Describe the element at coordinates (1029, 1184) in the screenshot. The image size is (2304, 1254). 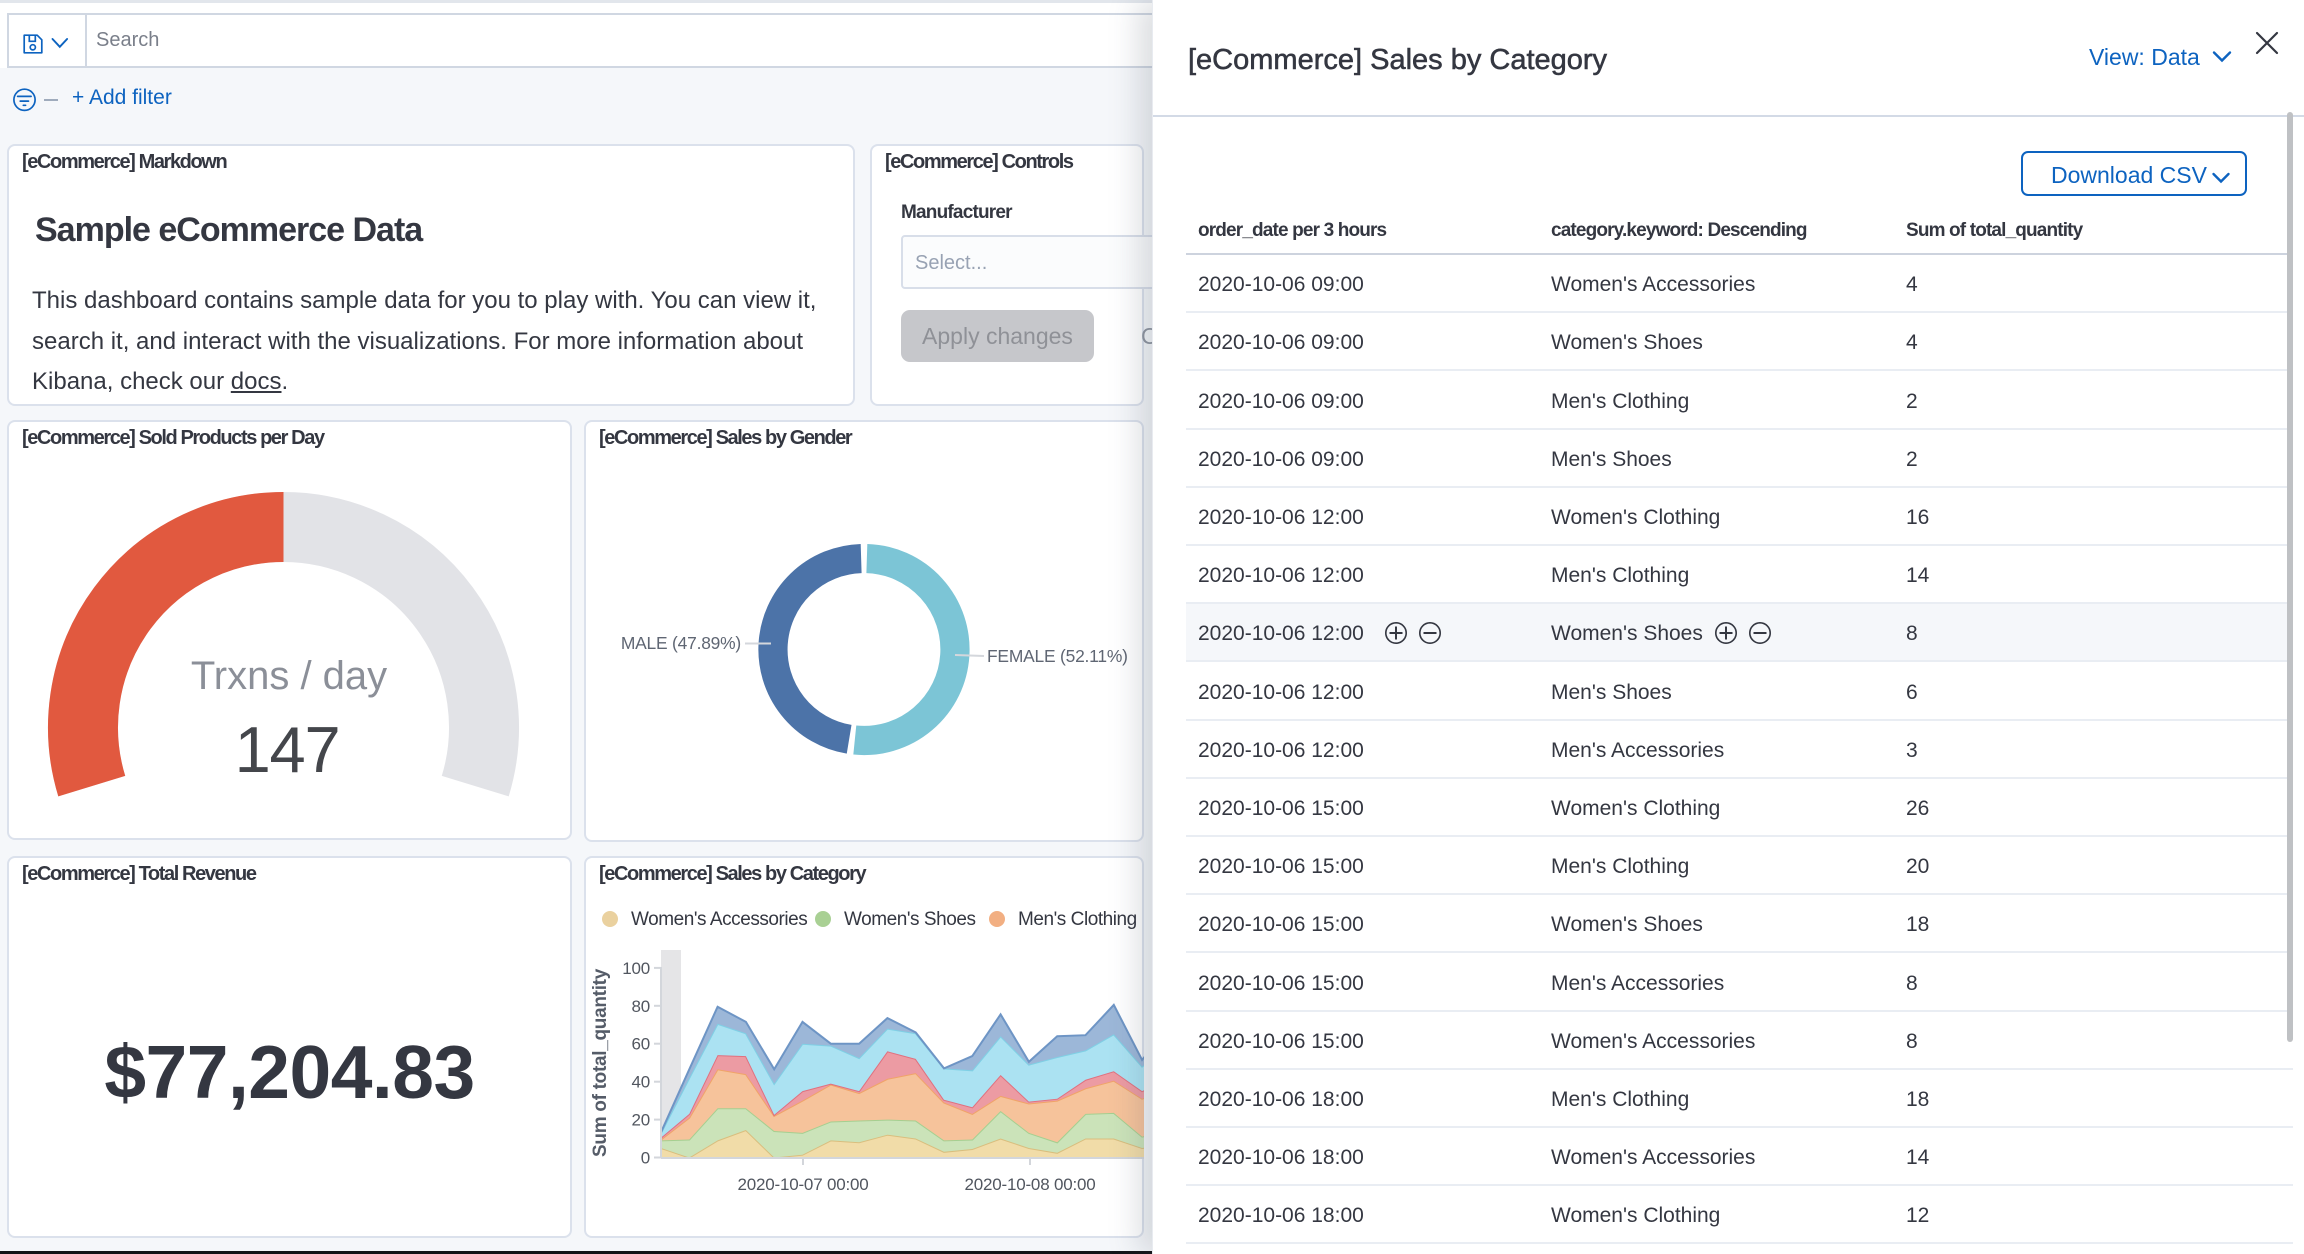
I see `svg-text: 2020-10-08 00:00` at that location.